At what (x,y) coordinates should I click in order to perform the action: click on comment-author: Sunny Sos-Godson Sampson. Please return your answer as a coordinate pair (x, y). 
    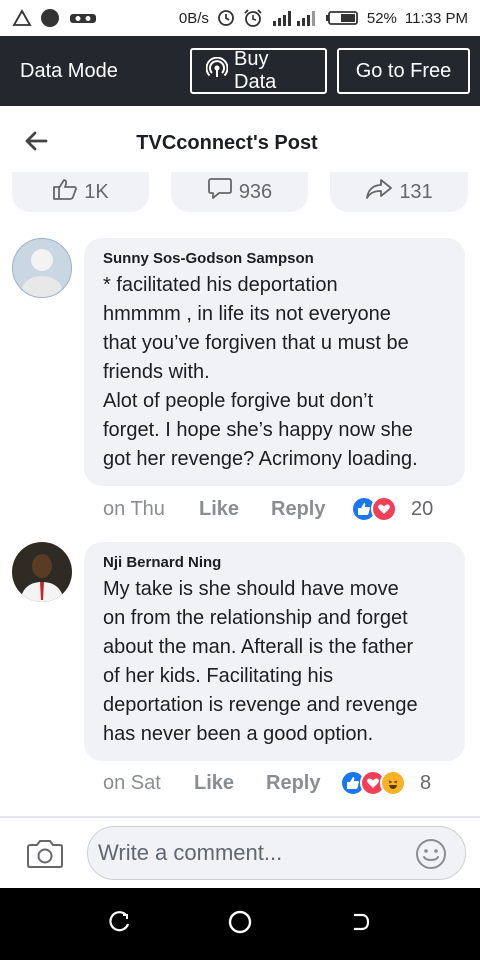
    Looking at the image, I should click on (276, 258).